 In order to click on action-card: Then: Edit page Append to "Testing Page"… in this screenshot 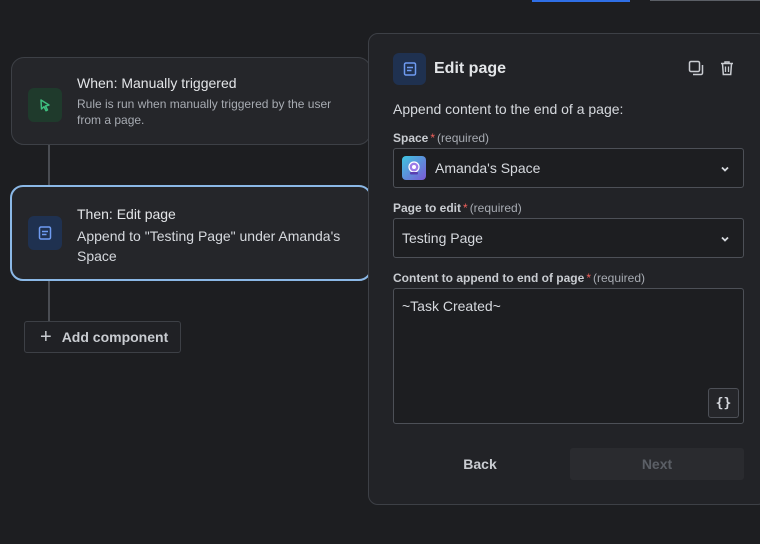, I will do `click(191, 233)`.